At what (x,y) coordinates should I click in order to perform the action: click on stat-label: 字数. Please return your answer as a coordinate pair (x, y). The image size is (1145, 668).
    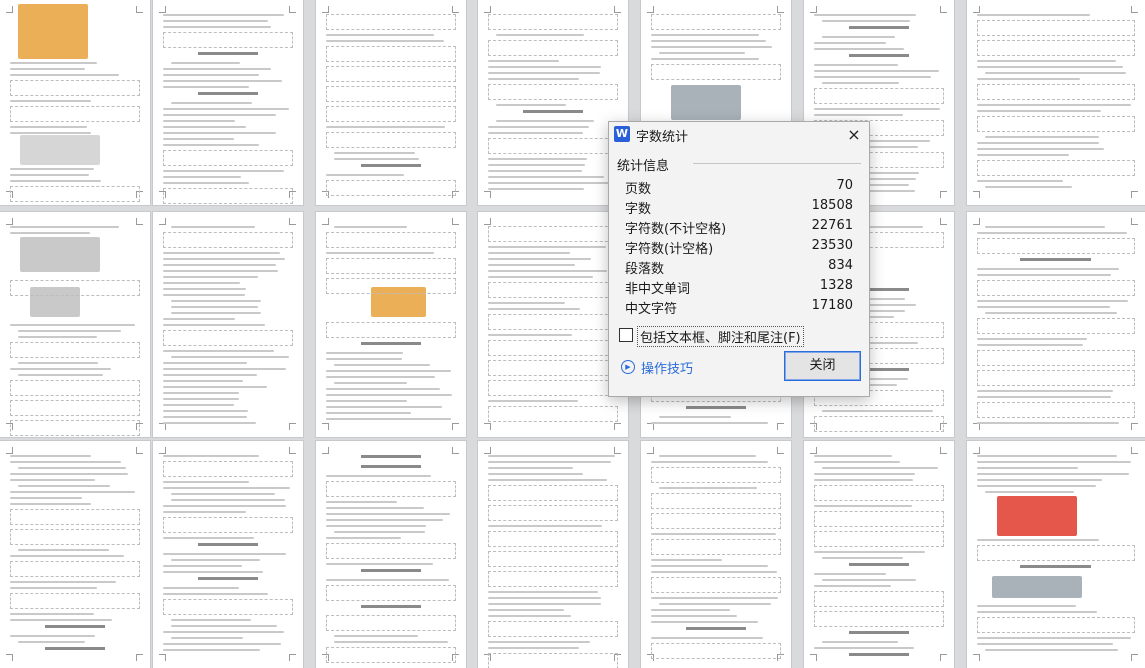
    Looking at the image, I should click on (638, 209).